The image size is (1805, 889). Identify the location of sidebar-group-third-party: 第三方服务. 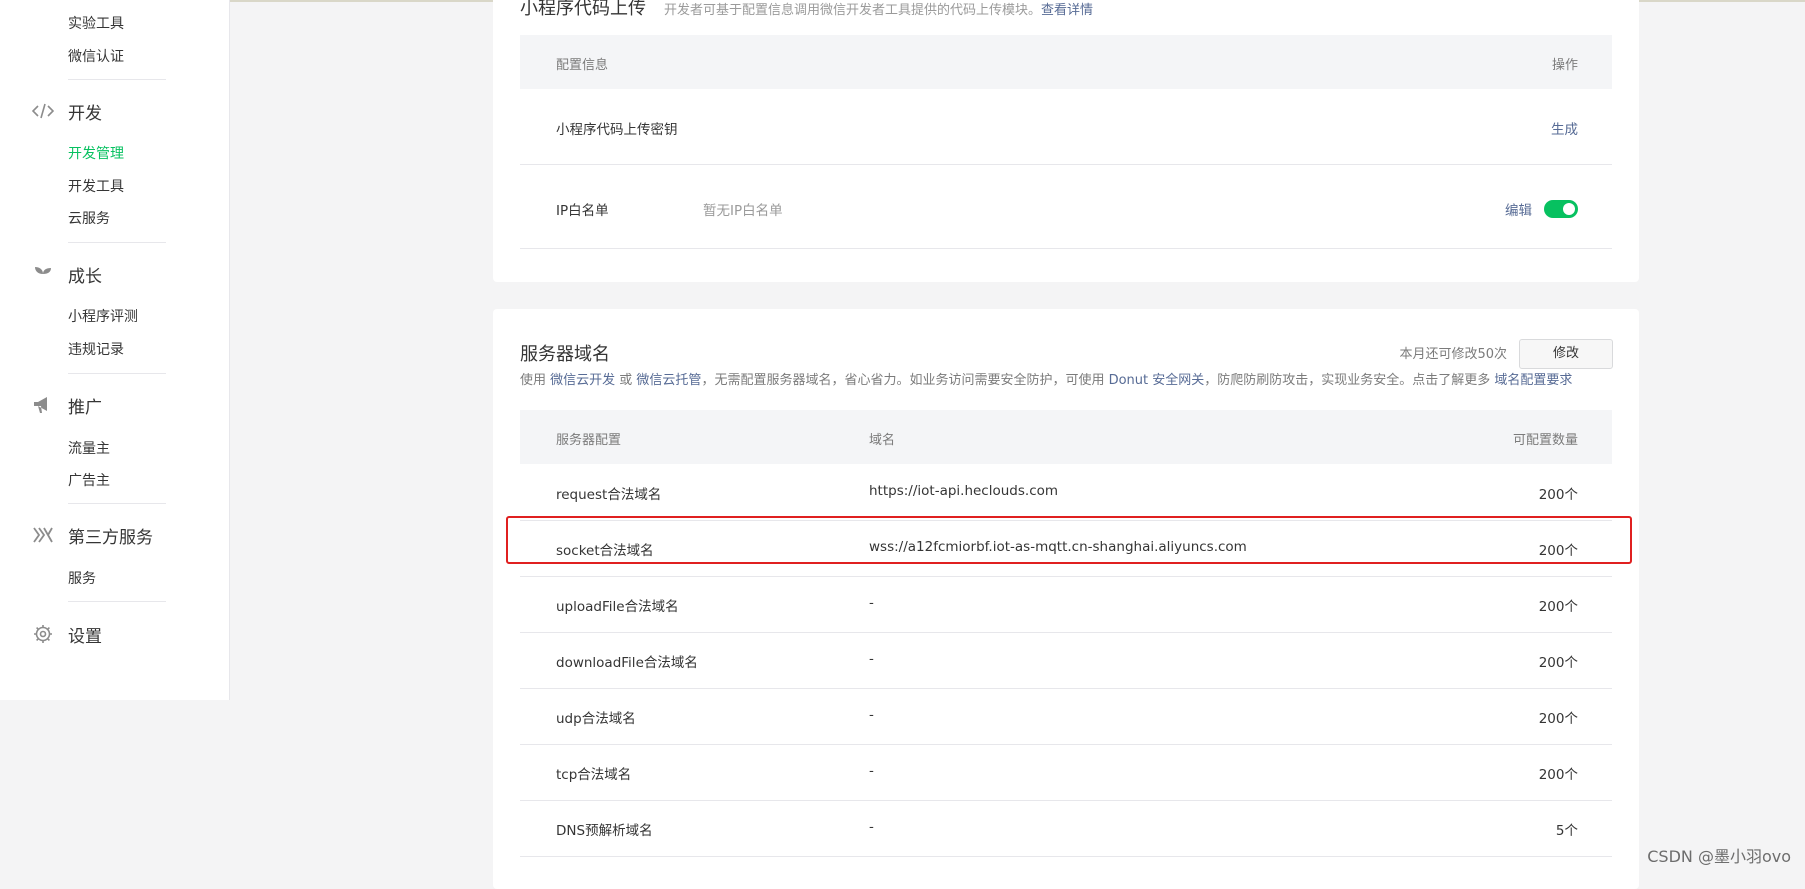
(92, 535).